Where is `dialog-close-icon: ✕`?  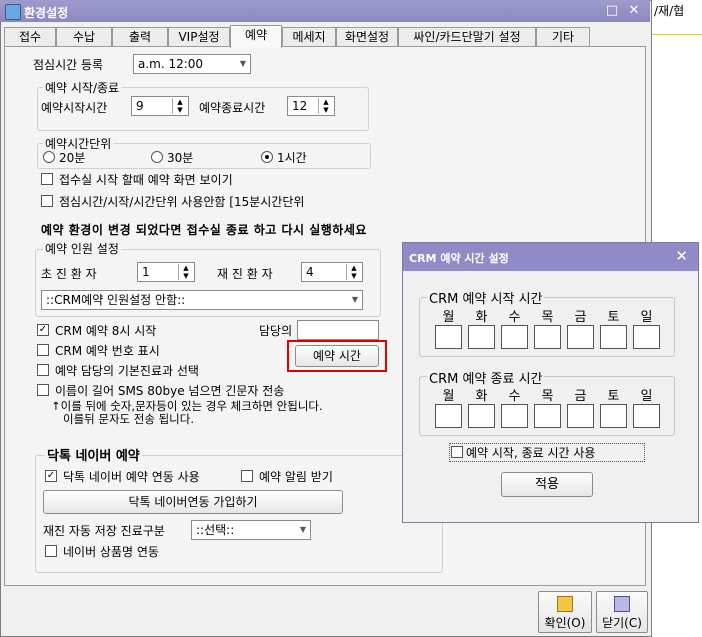
dialog-close-icon: ✕ is located at coordinates (681, 256).